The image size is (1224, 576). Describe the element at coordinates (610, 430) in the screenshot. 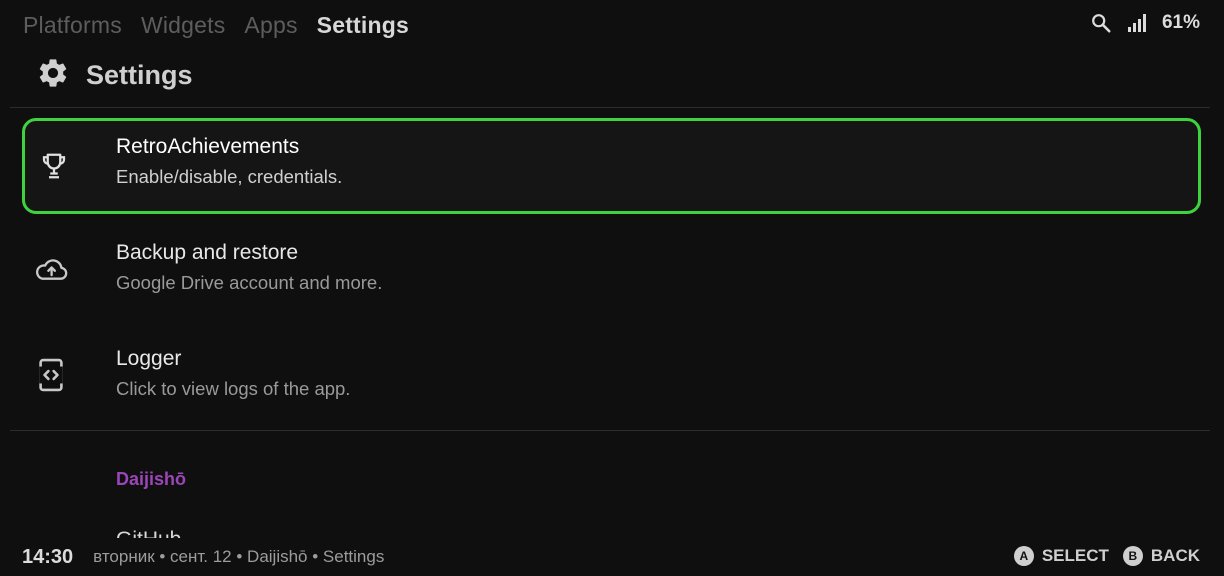

I see `section-divider` at that location.